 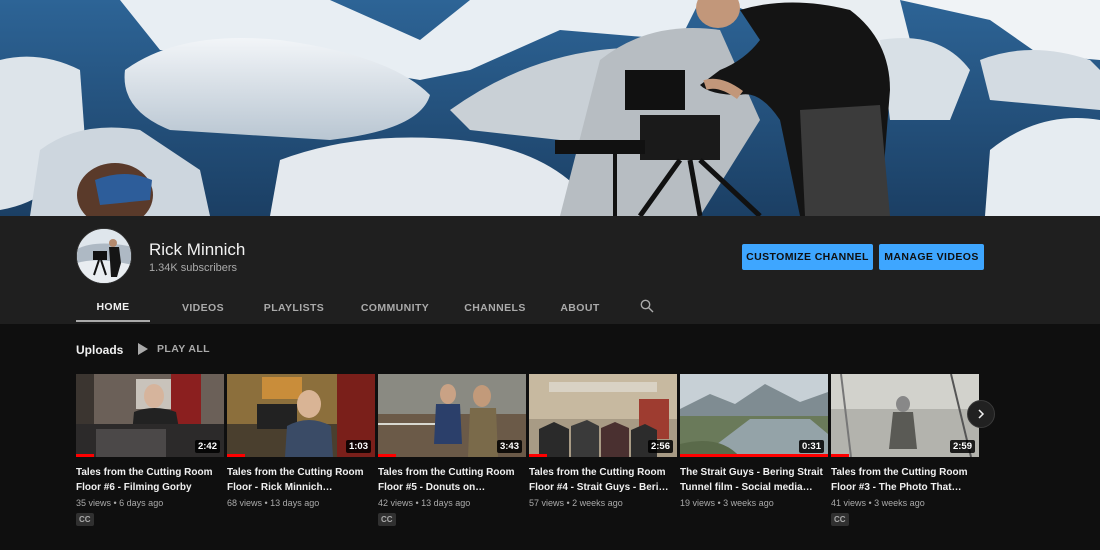 What do you see at coordinates (576, 503) in the screenshot?
I see `video-meta: 57 views • 2 weeks ago` at bounding box center [576, 503].